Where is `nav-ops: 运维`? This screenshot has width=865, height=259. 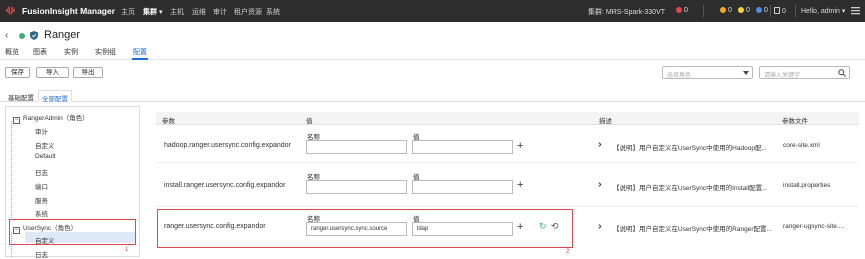 nav-ops: 运维 is located at coordinates (199, 12).